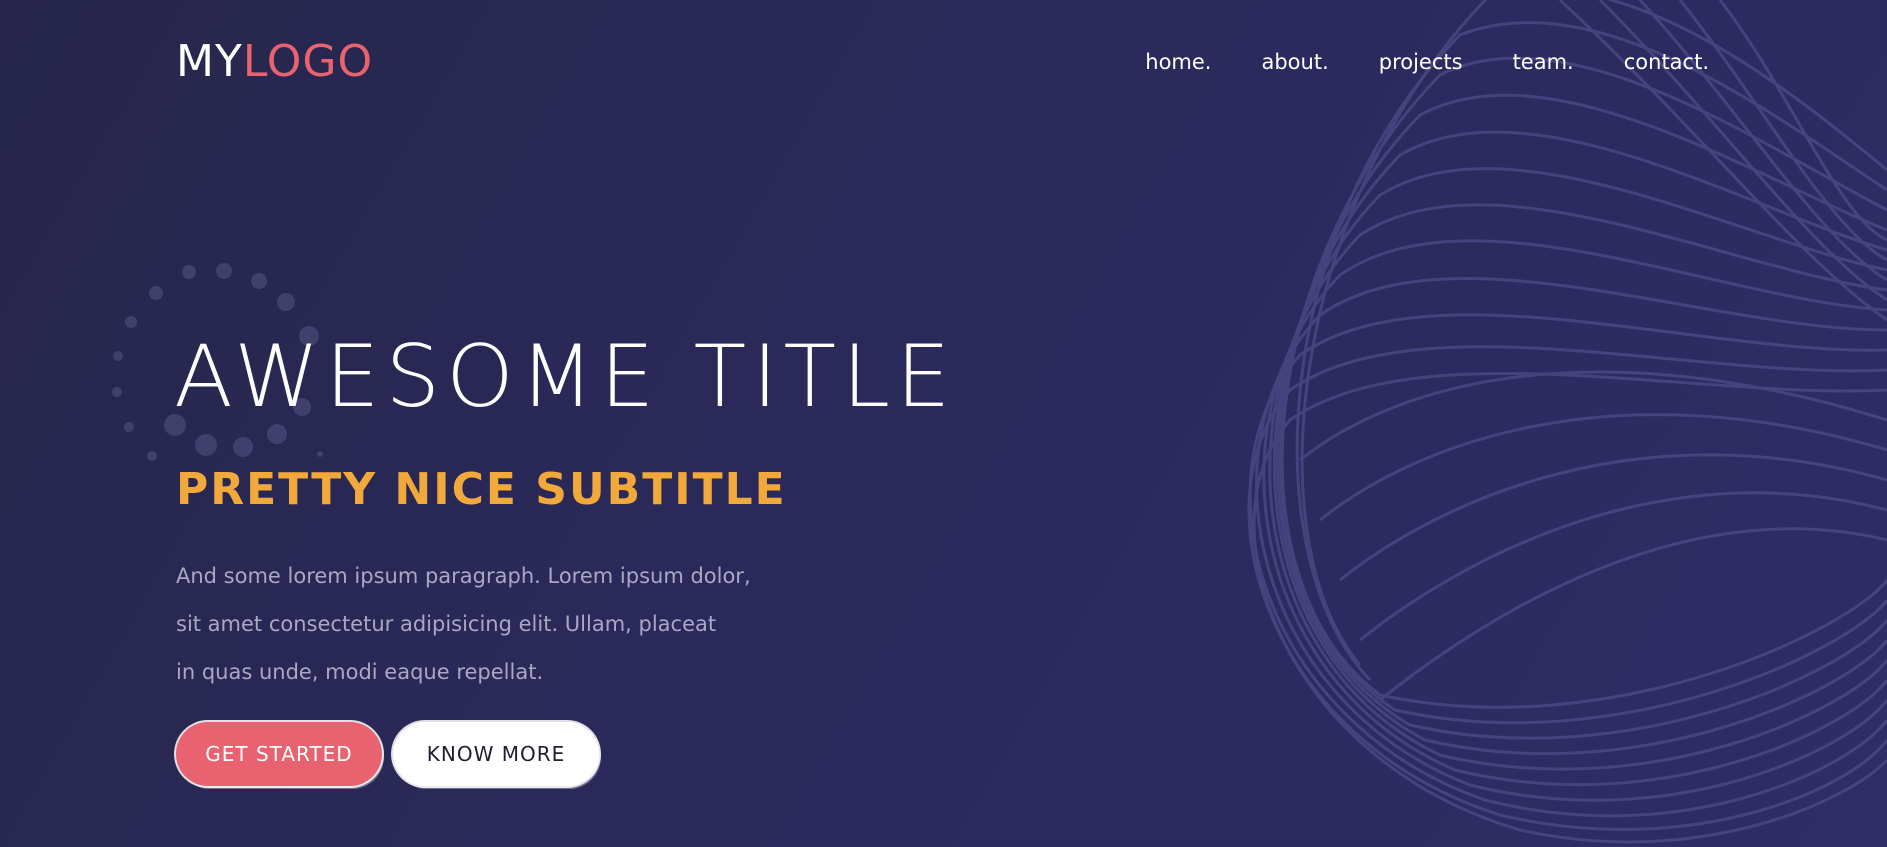  What do you see at coordinates (1178, 62) in the screenshot?
I see `nav-item-home: home.` at bounding box center [1178, 62].